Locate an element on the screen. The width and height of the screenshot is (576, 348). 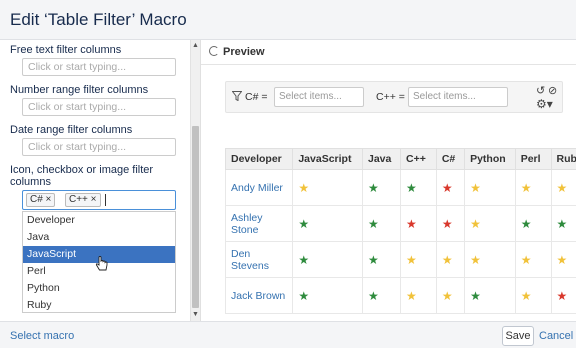
icon-filter-multiselect: C# × C++ × is located at coordinates (99, 200).